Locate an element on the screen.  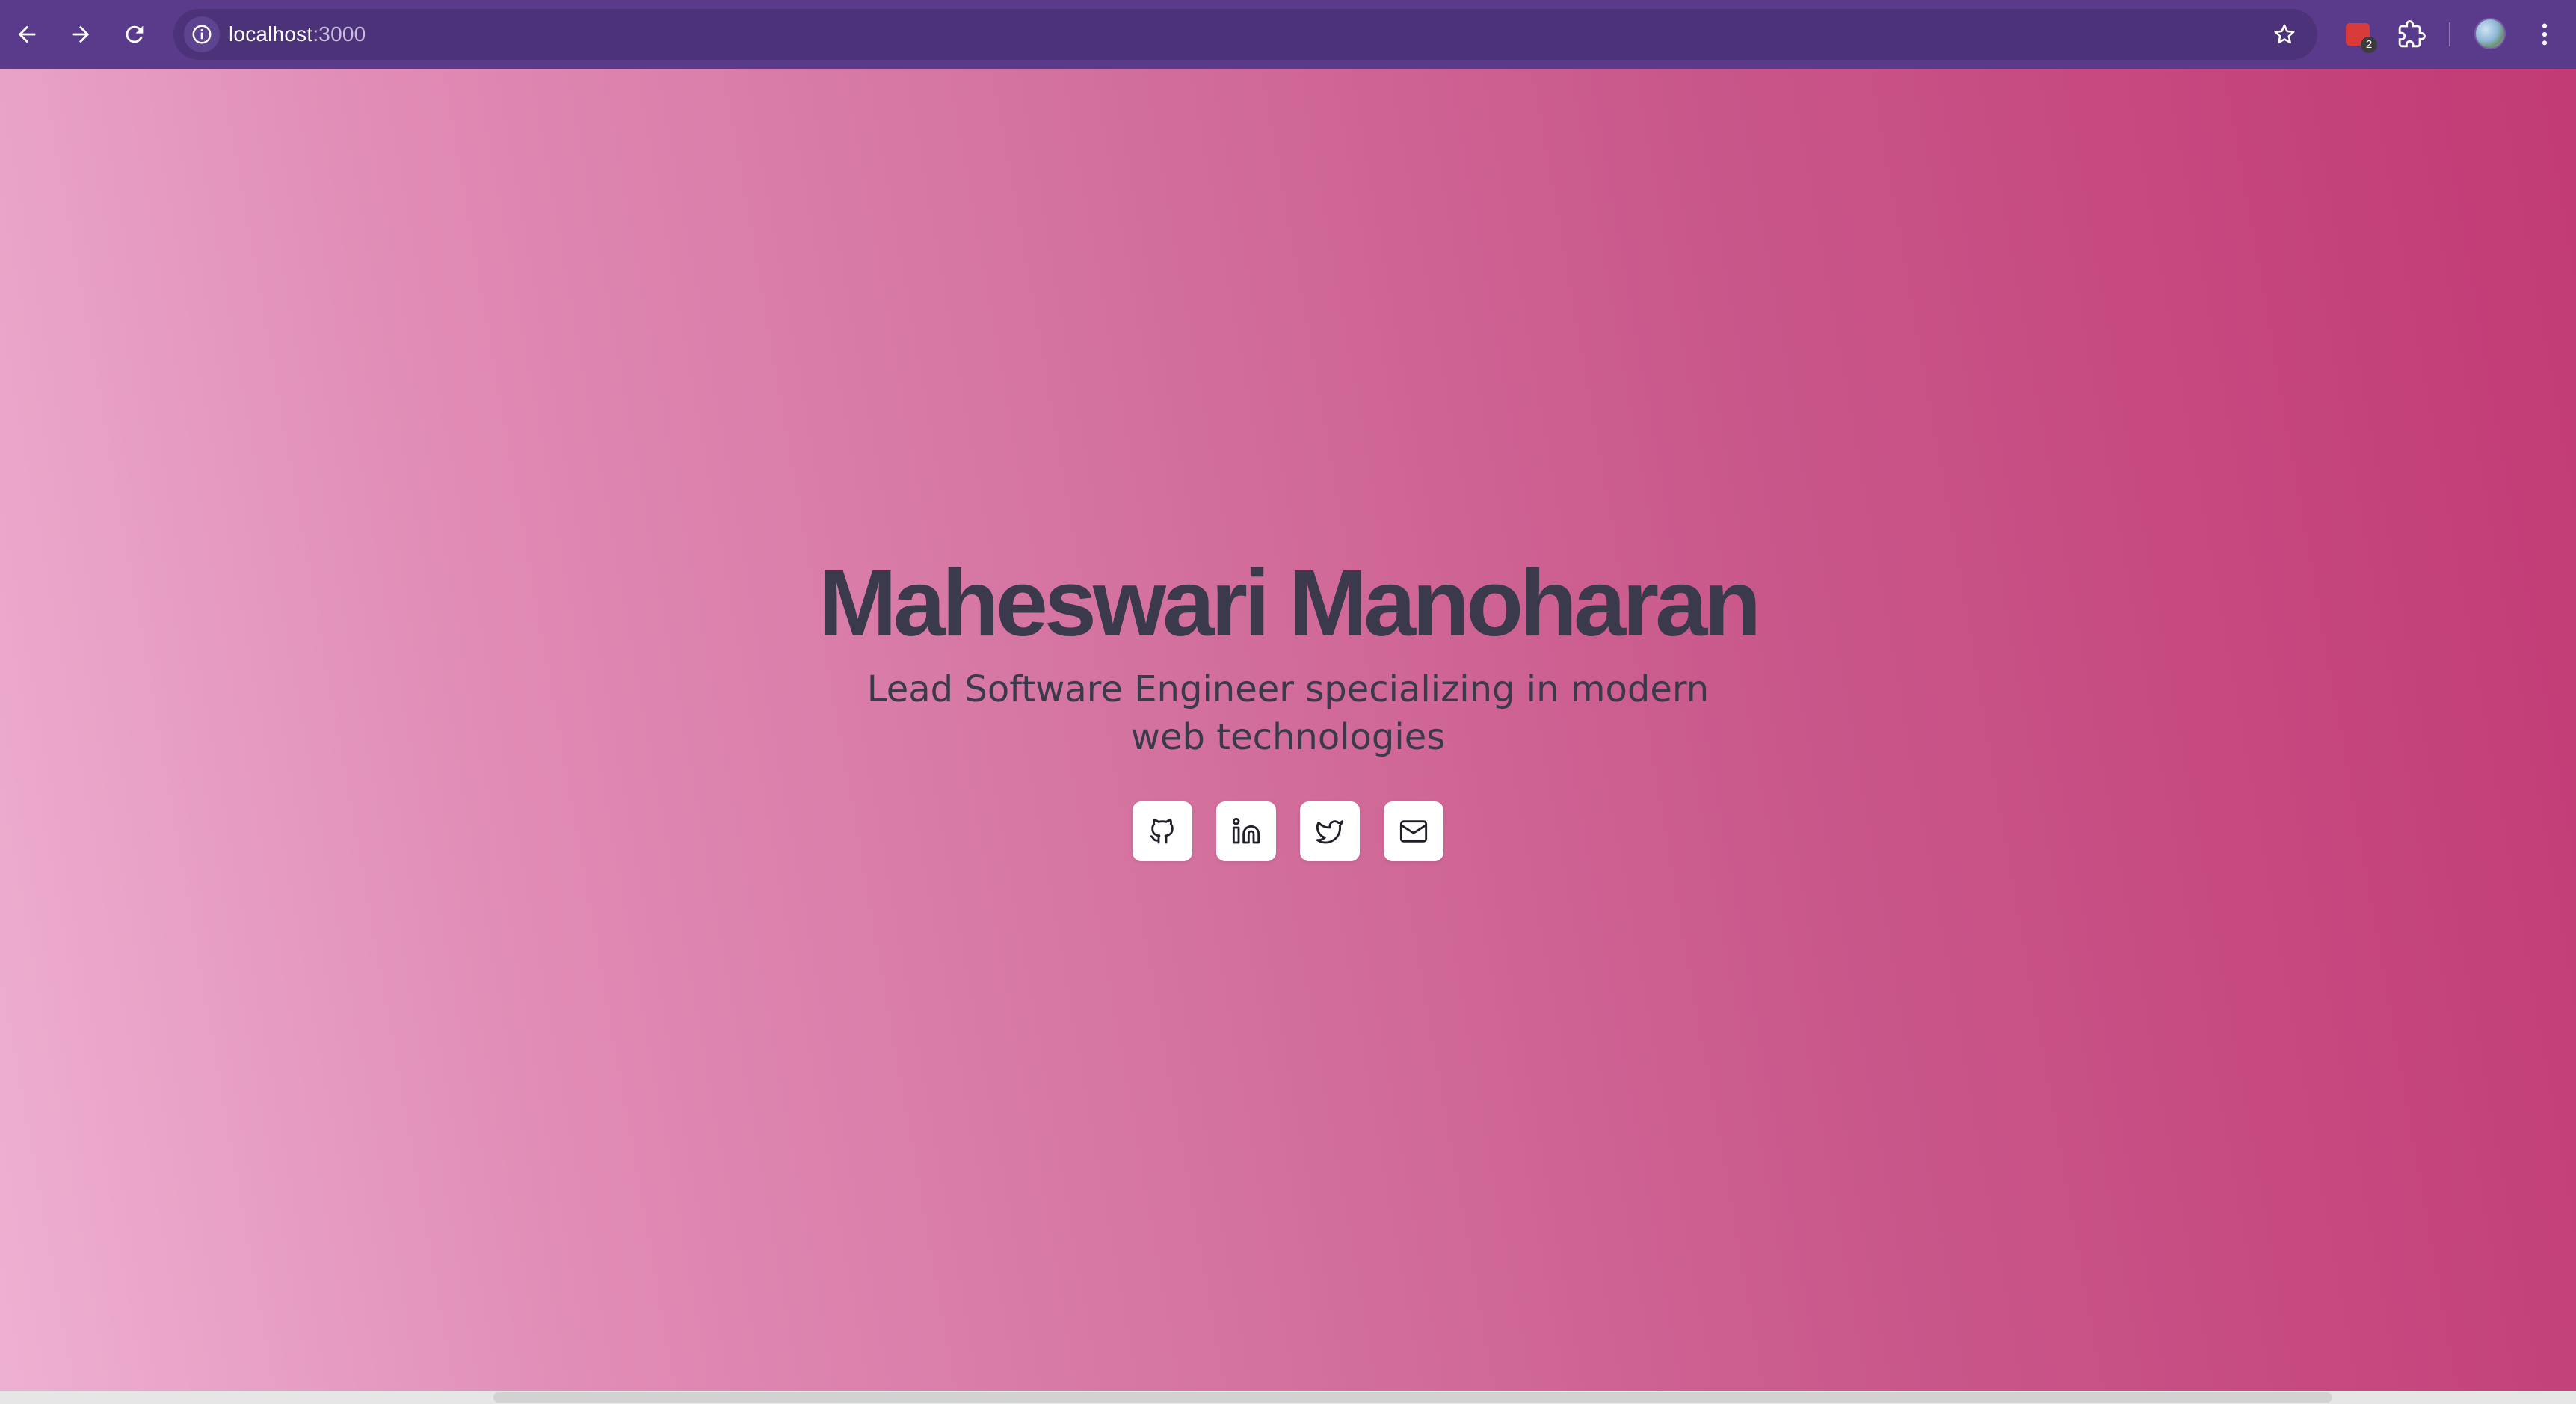
extensions-menu-button is located at coordinates (2411, 34).